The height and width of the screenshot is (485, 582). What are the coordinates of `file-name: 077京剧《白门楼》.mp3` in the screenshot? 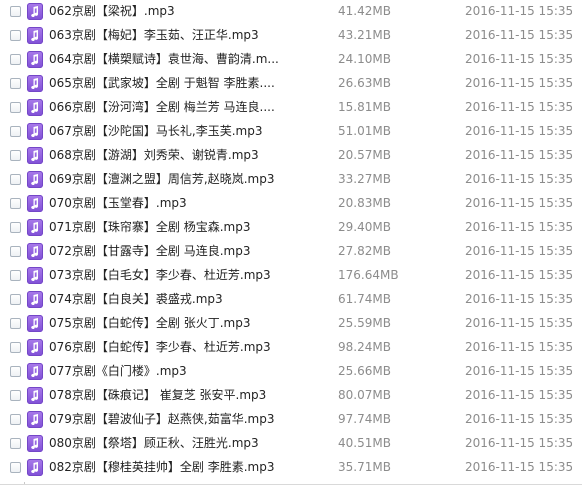 It's located at (169, 371).